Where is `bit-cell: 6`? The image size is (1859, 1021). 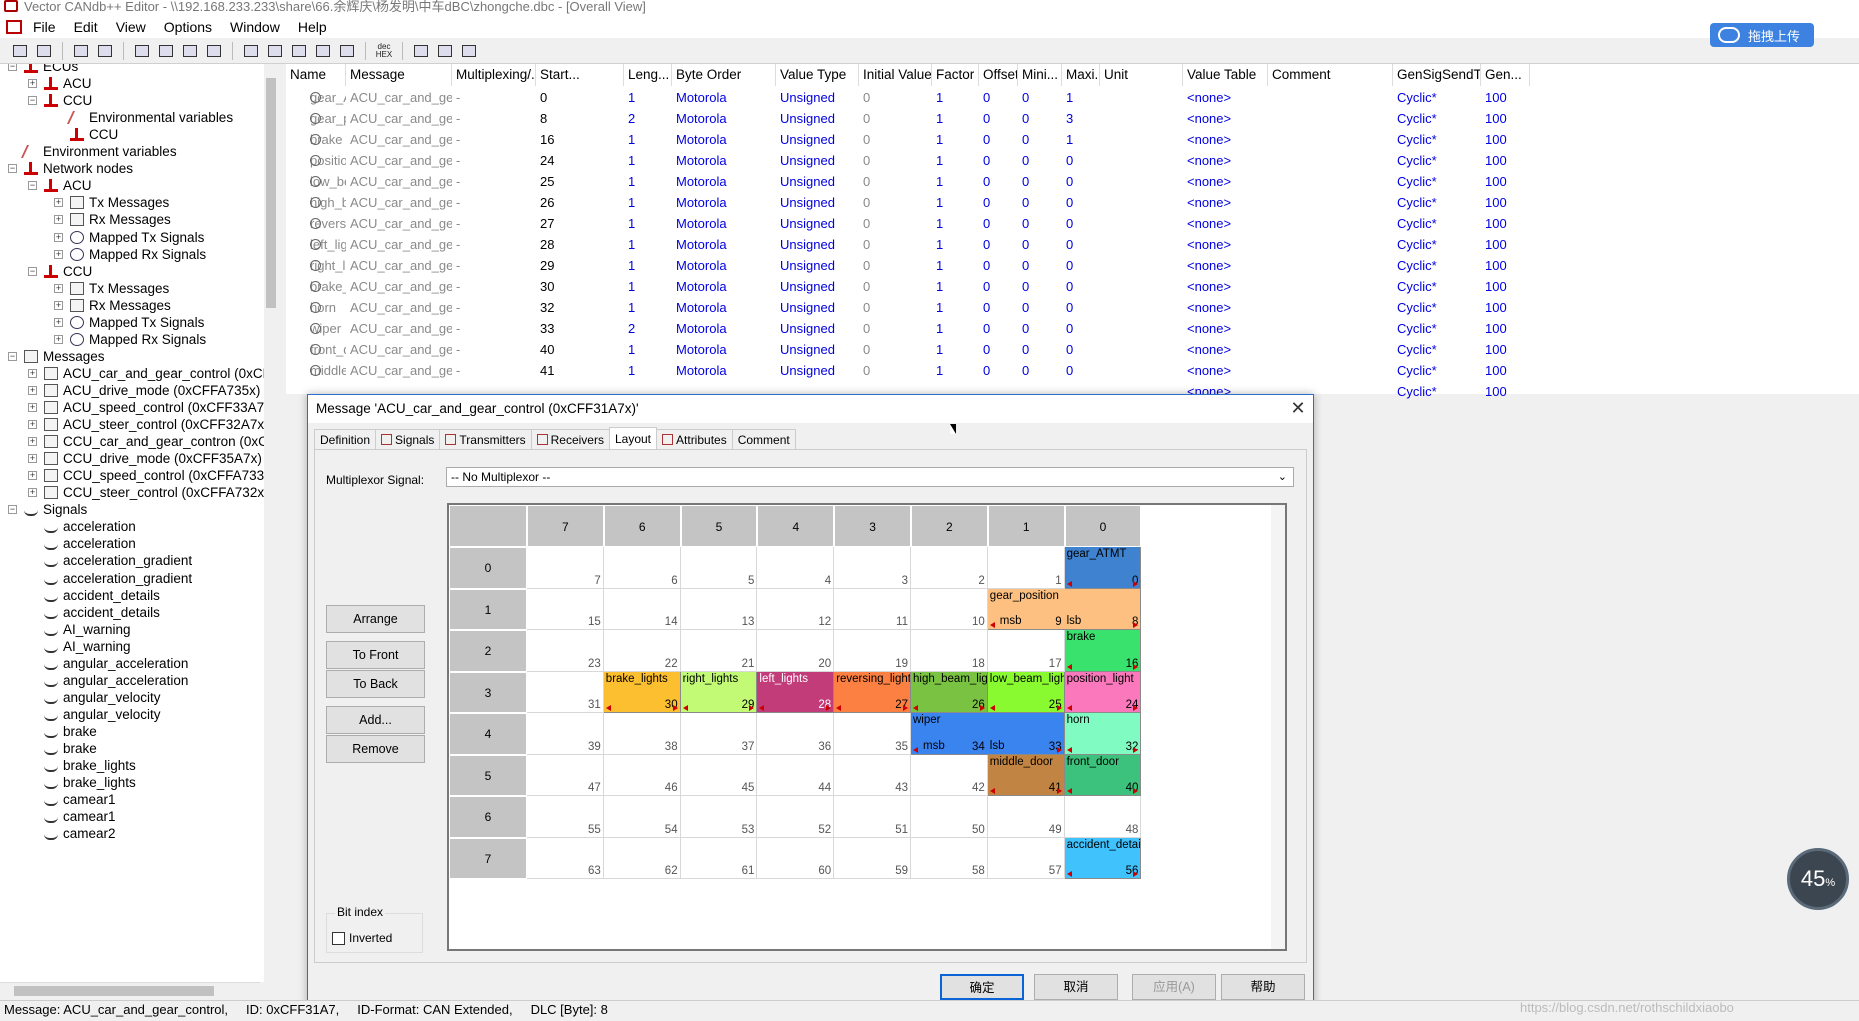
bit-cell: 6 is located at coordinates (642, 568).